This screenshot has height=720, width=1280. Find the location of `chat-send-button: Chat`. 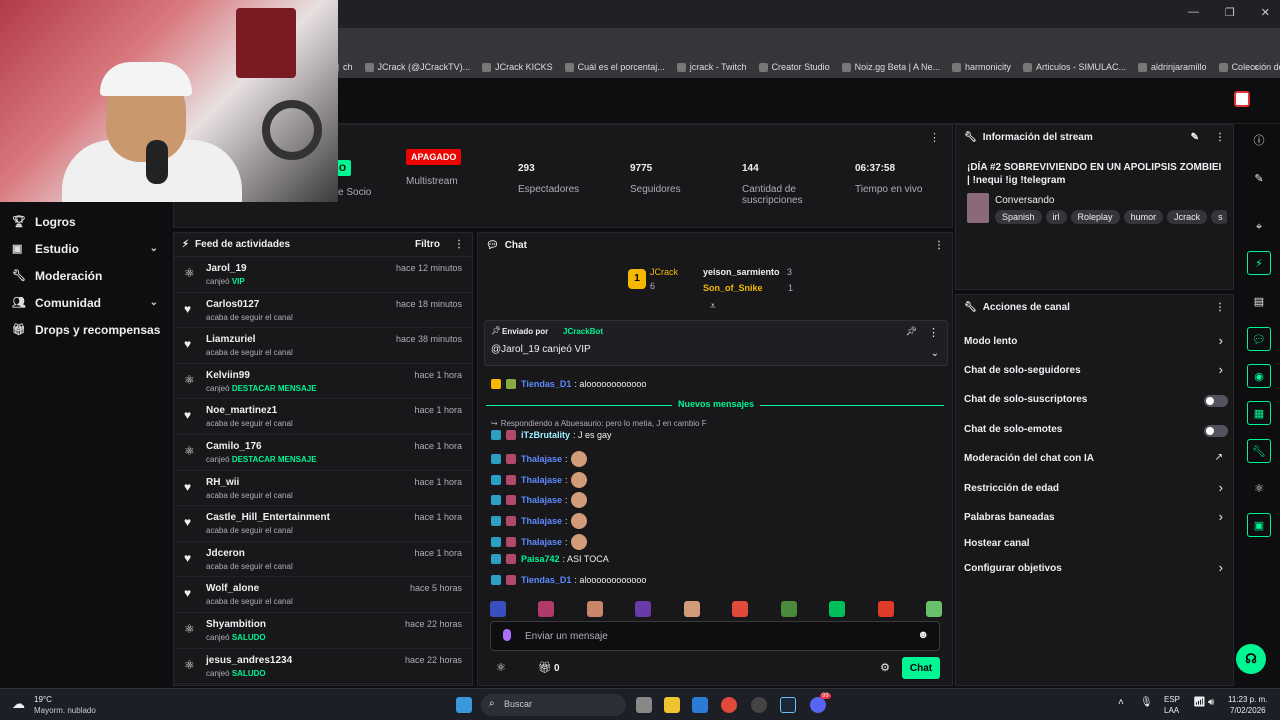

chat-send-button: Chat is located at coordinates (921, 668).